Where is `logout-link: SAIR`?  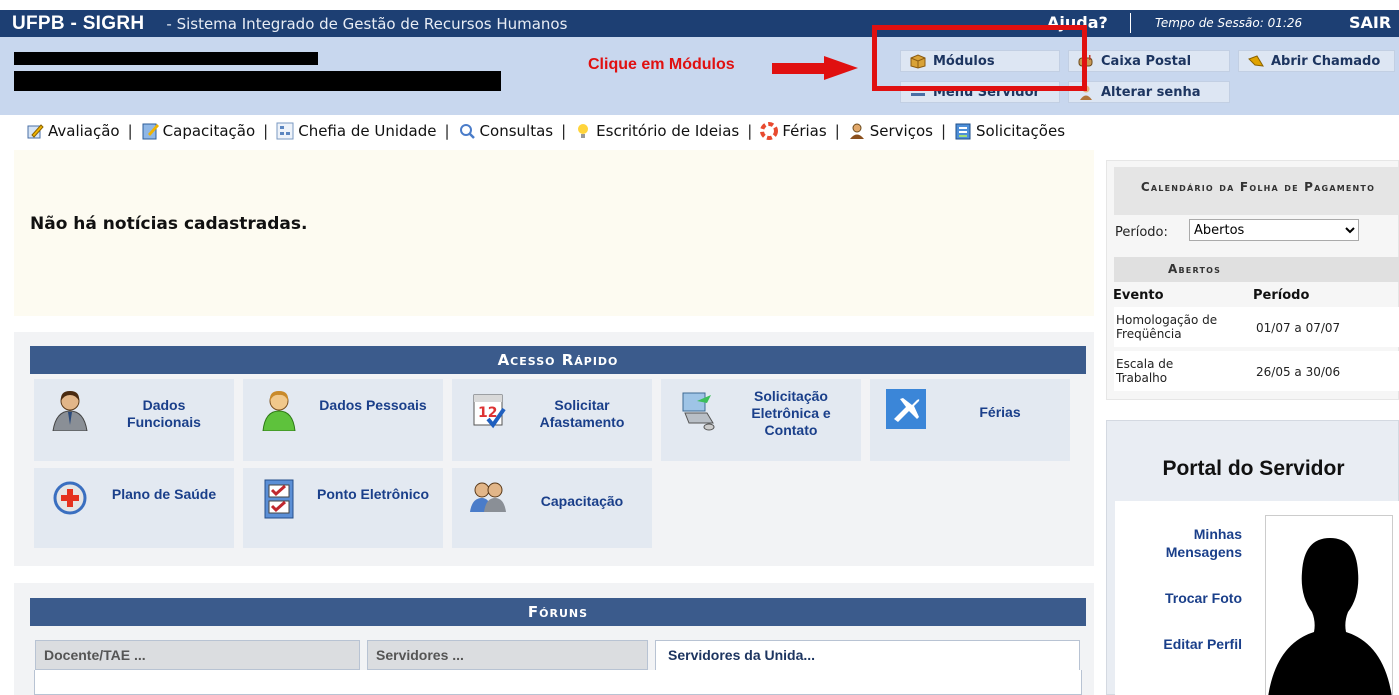
logout-link: SAIR is located at coordinates (1370, 22).